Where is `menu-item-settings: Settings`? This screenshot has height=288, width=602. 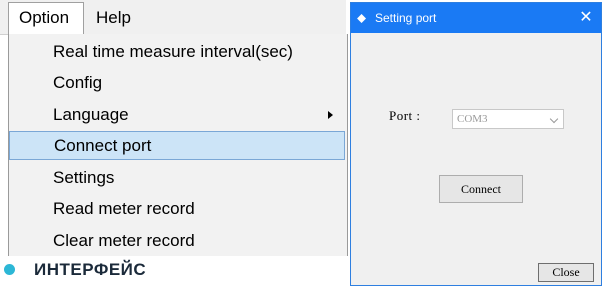
menu-item-settings: Settings is located at coordinates (177, 177).